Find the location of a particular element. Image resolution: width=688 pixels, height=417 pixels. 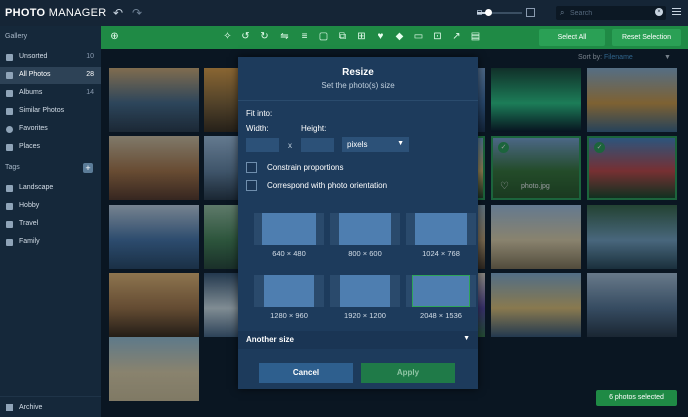

sidebar-tag-hobby: Hobby is located at coordinates (50, 206).